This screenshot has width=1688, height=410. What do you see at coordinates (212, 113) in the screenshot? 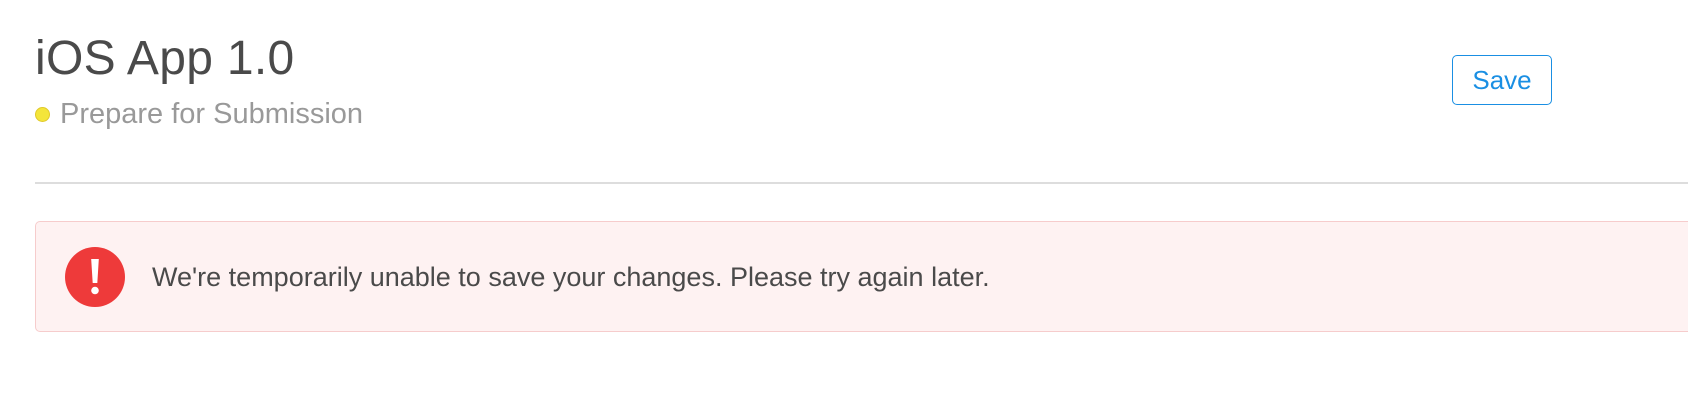
I see `status-label: Prepare for Submission` at bounding box center [212, 113].